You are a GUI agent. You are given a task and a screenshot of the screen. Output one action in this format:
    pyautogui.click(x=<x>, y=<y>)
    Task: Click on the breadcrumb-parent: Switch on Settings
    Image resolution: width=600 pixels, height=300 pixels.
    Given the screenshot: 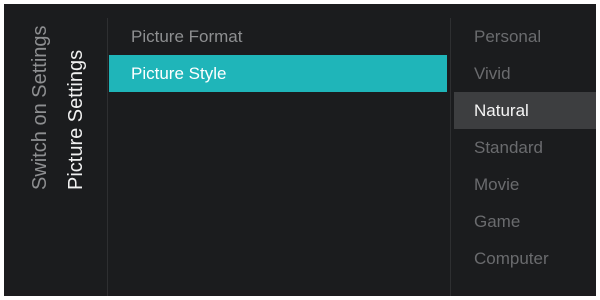 What is the action you would take?
    pyautogui.click(x=40, y=107)
    